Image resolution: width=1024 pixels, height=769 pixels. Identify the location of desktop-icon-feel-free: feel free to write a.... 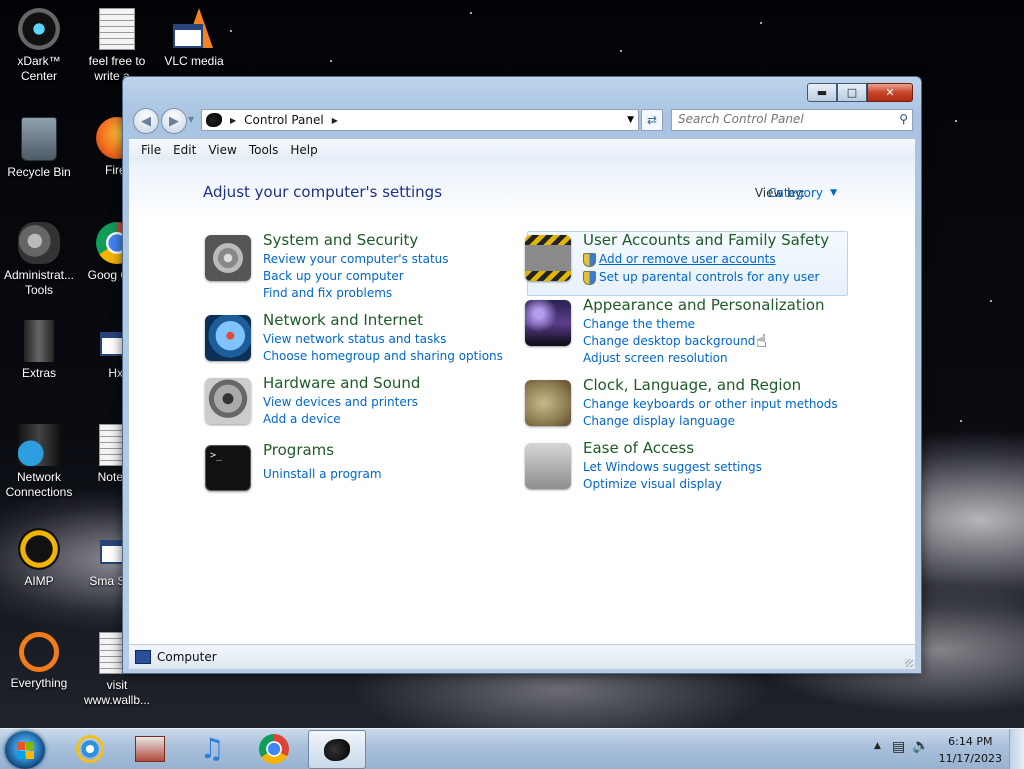
(117, 46).